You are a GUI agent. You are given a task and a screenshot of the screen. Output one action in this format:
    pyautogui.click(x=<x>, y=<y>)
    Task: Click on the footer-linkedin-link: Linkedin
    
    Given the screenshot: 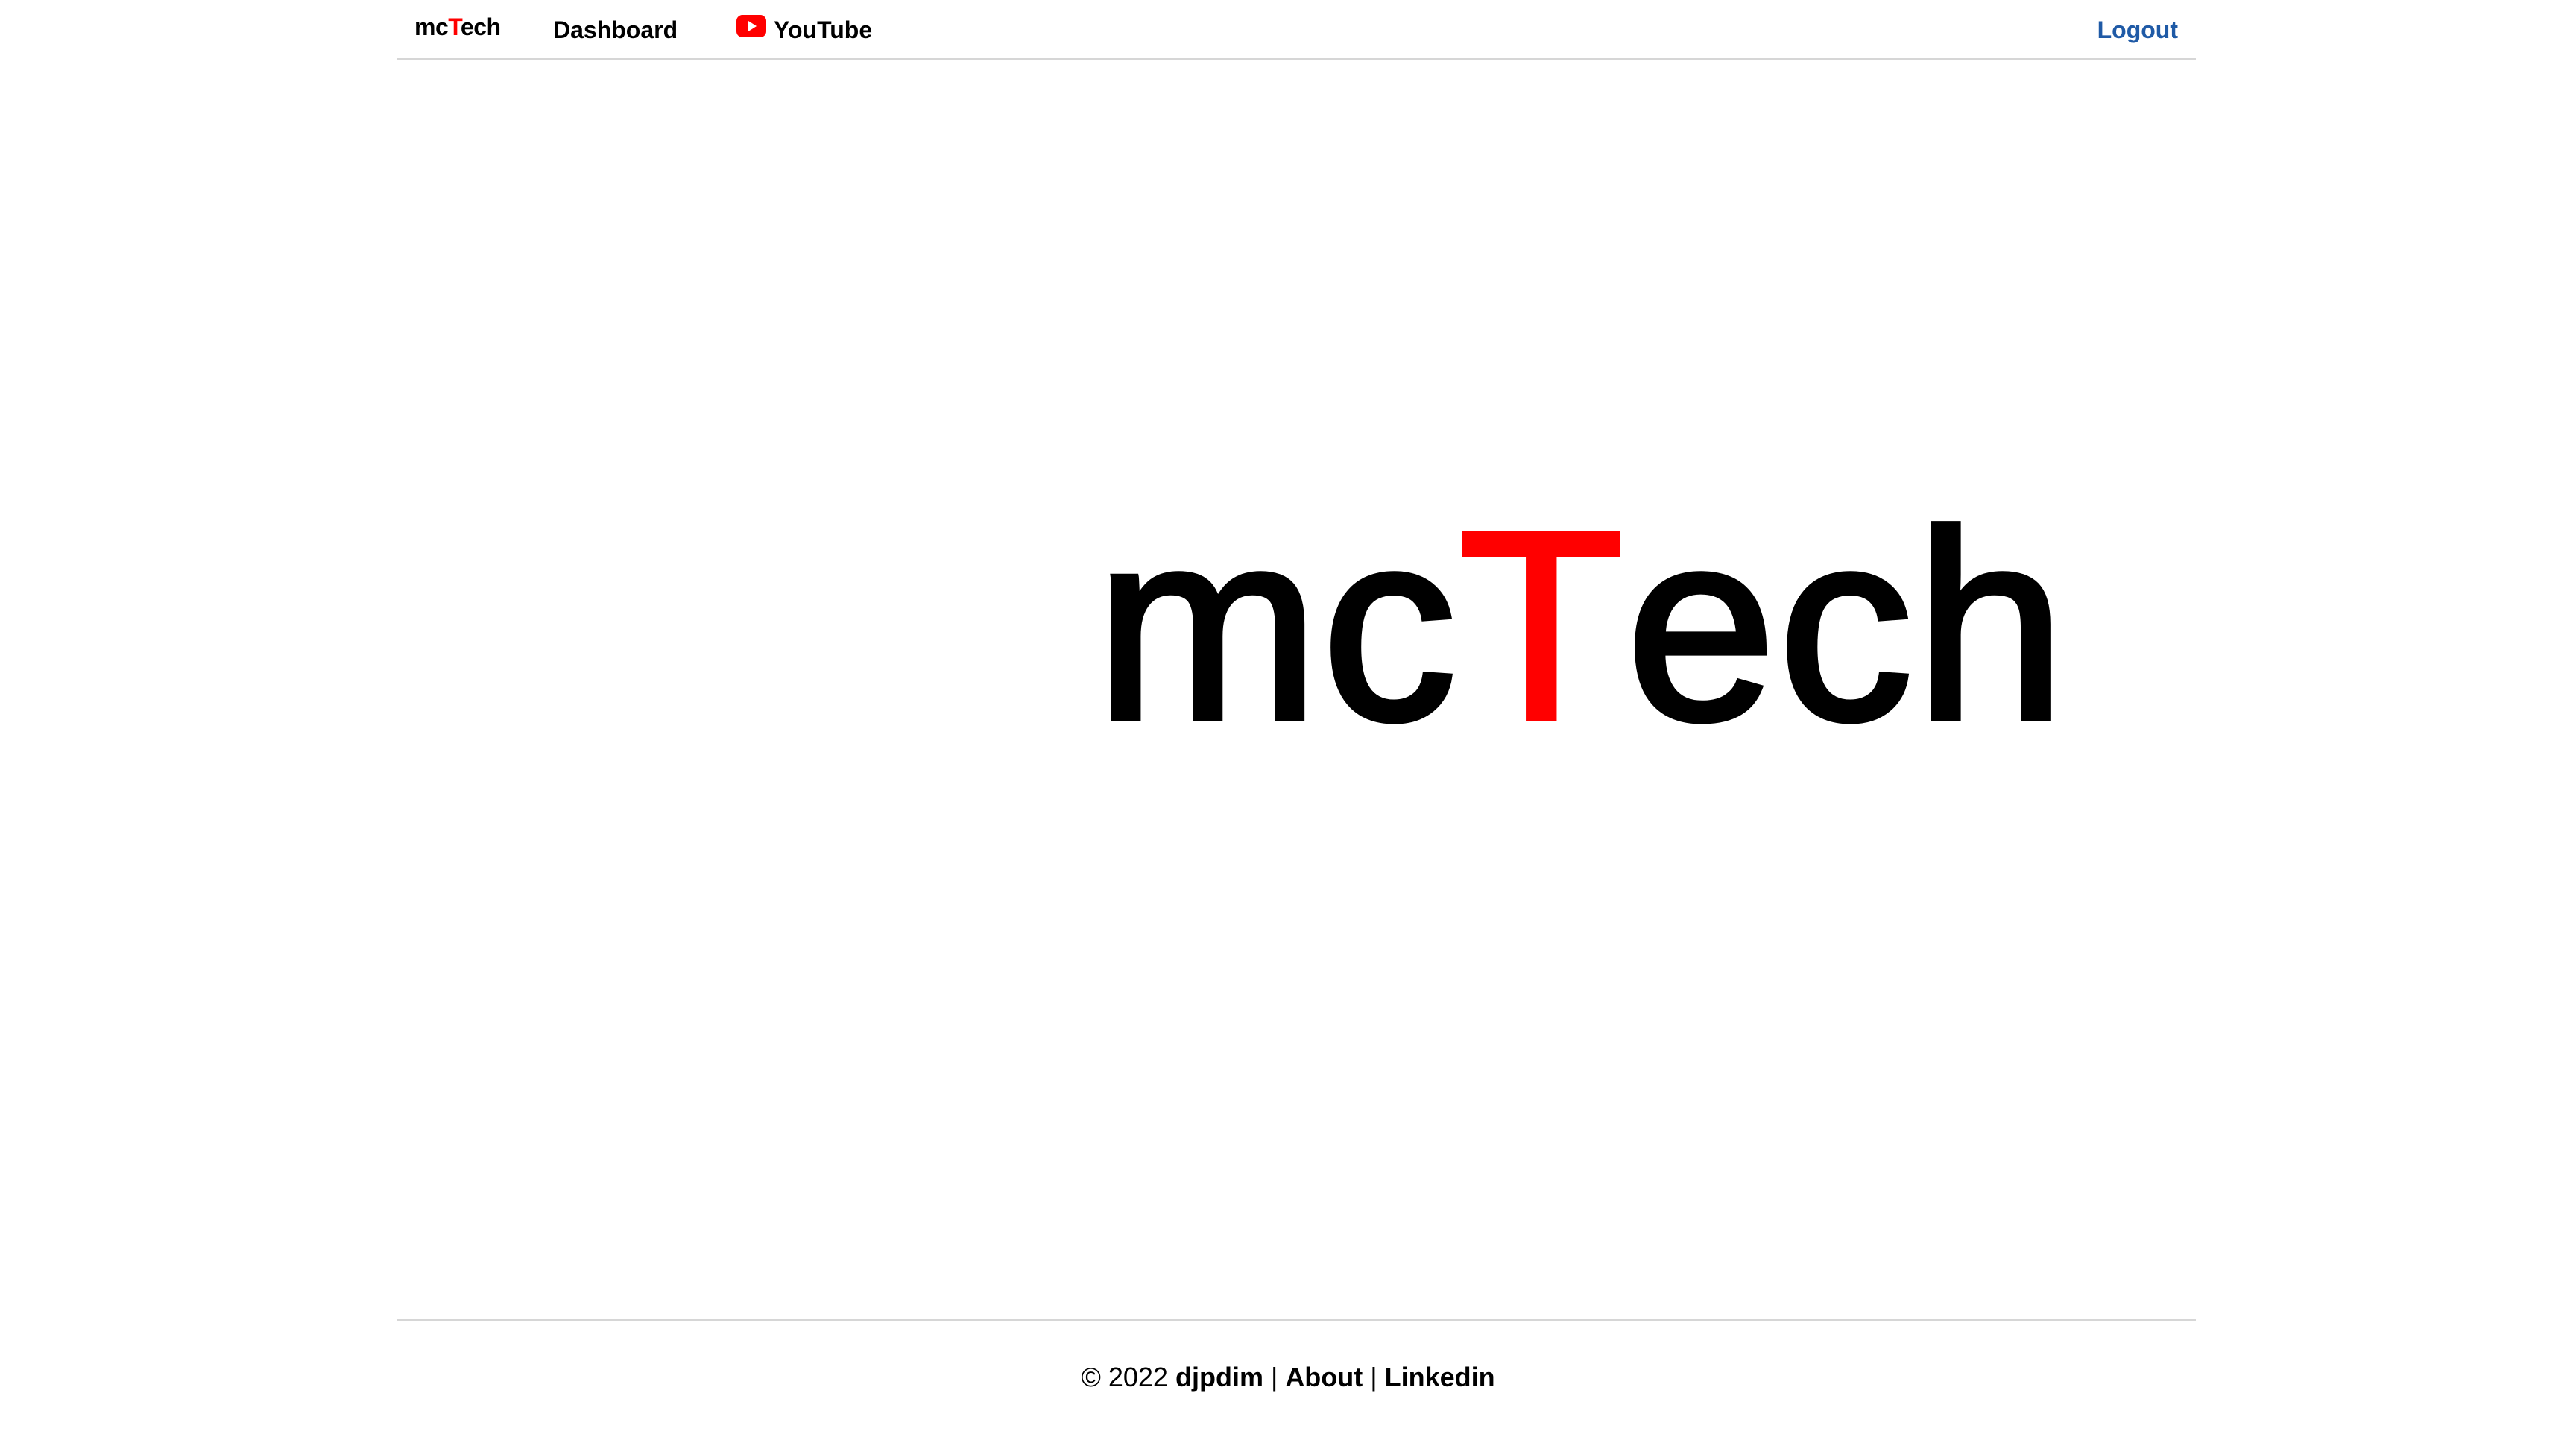 What is the action you would take?
    pyautogui.click(x=1440, y=1377)
    